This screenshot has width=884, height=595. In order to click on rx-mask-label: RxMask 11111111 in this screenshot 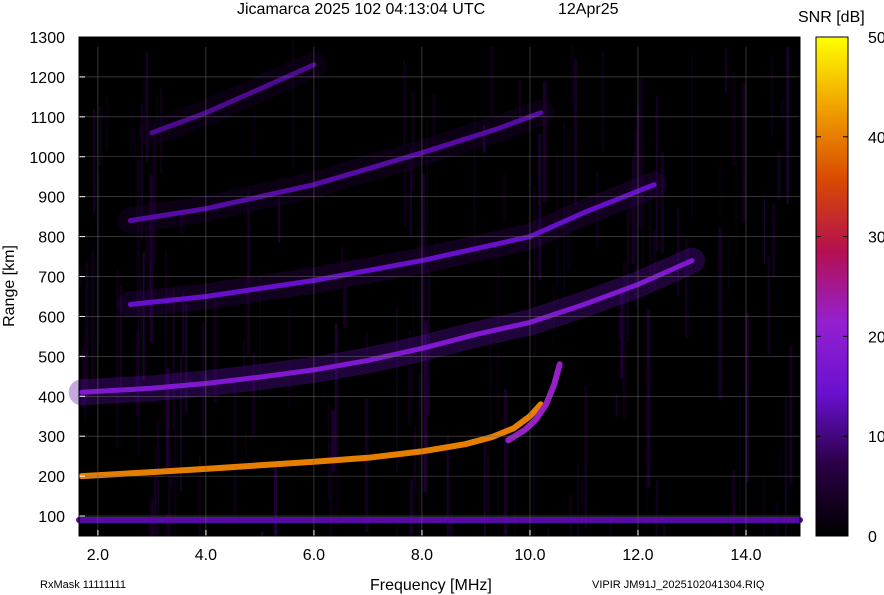, I will do `click(83, 585)`.